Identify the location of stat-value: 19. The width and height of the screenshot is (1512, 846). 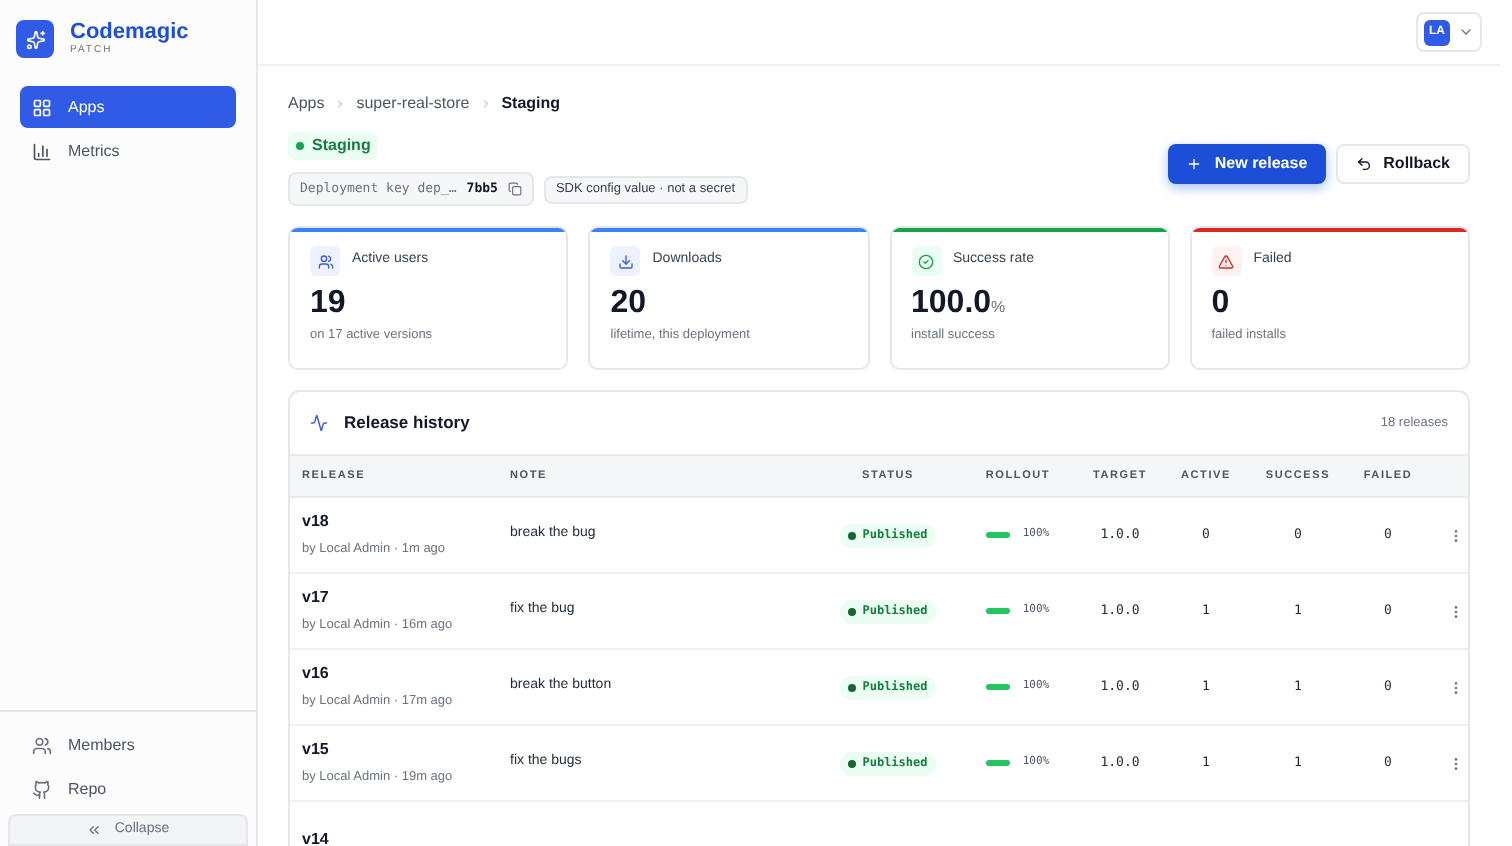
(328, 304).